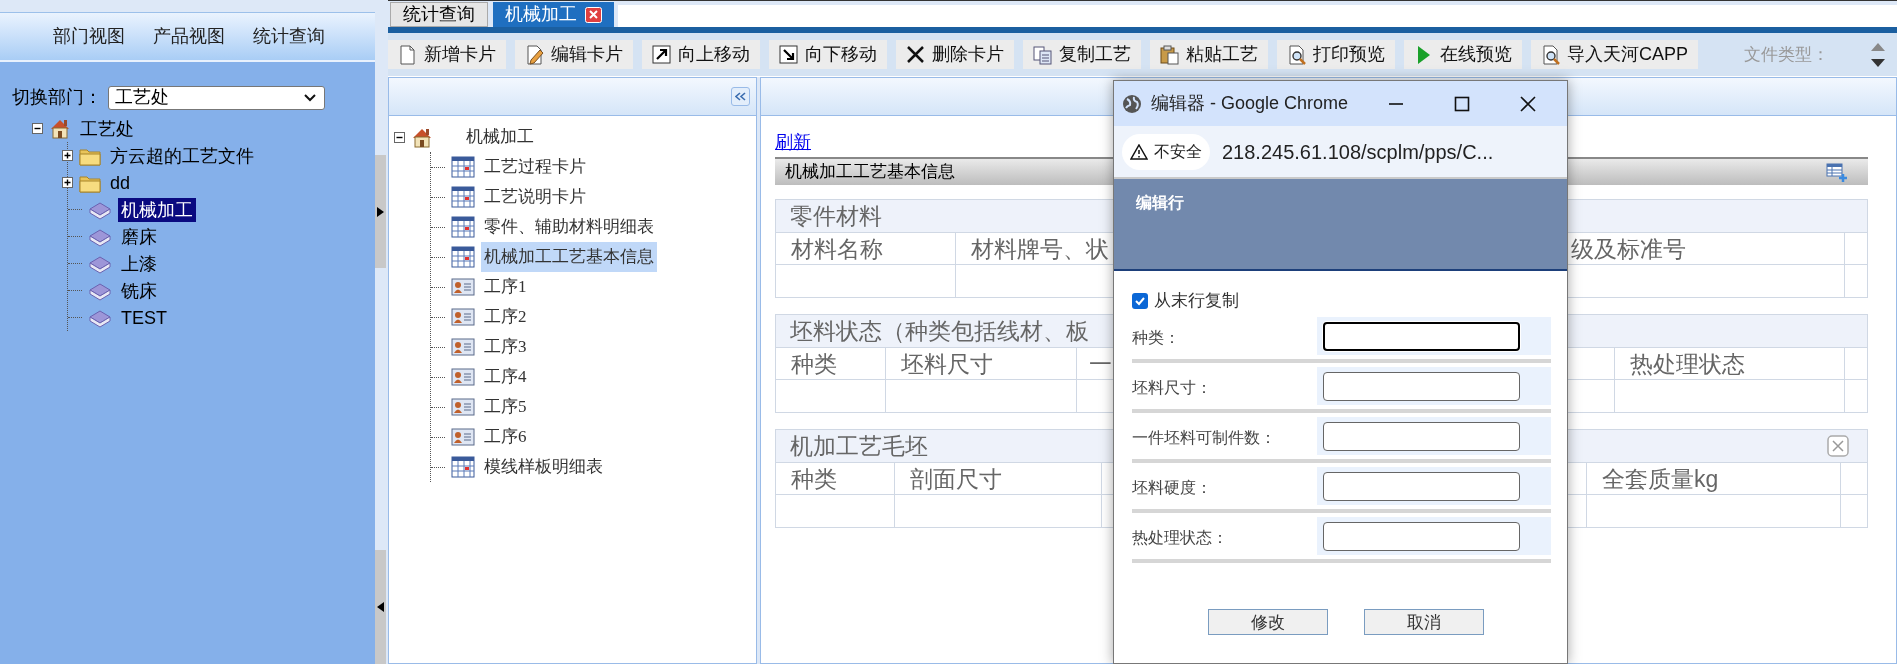 This screenshot has height=664, width=1897. Describe the element at coordinates (310, 97) in the screenshot. I see `chevron-down-icon` at that location.